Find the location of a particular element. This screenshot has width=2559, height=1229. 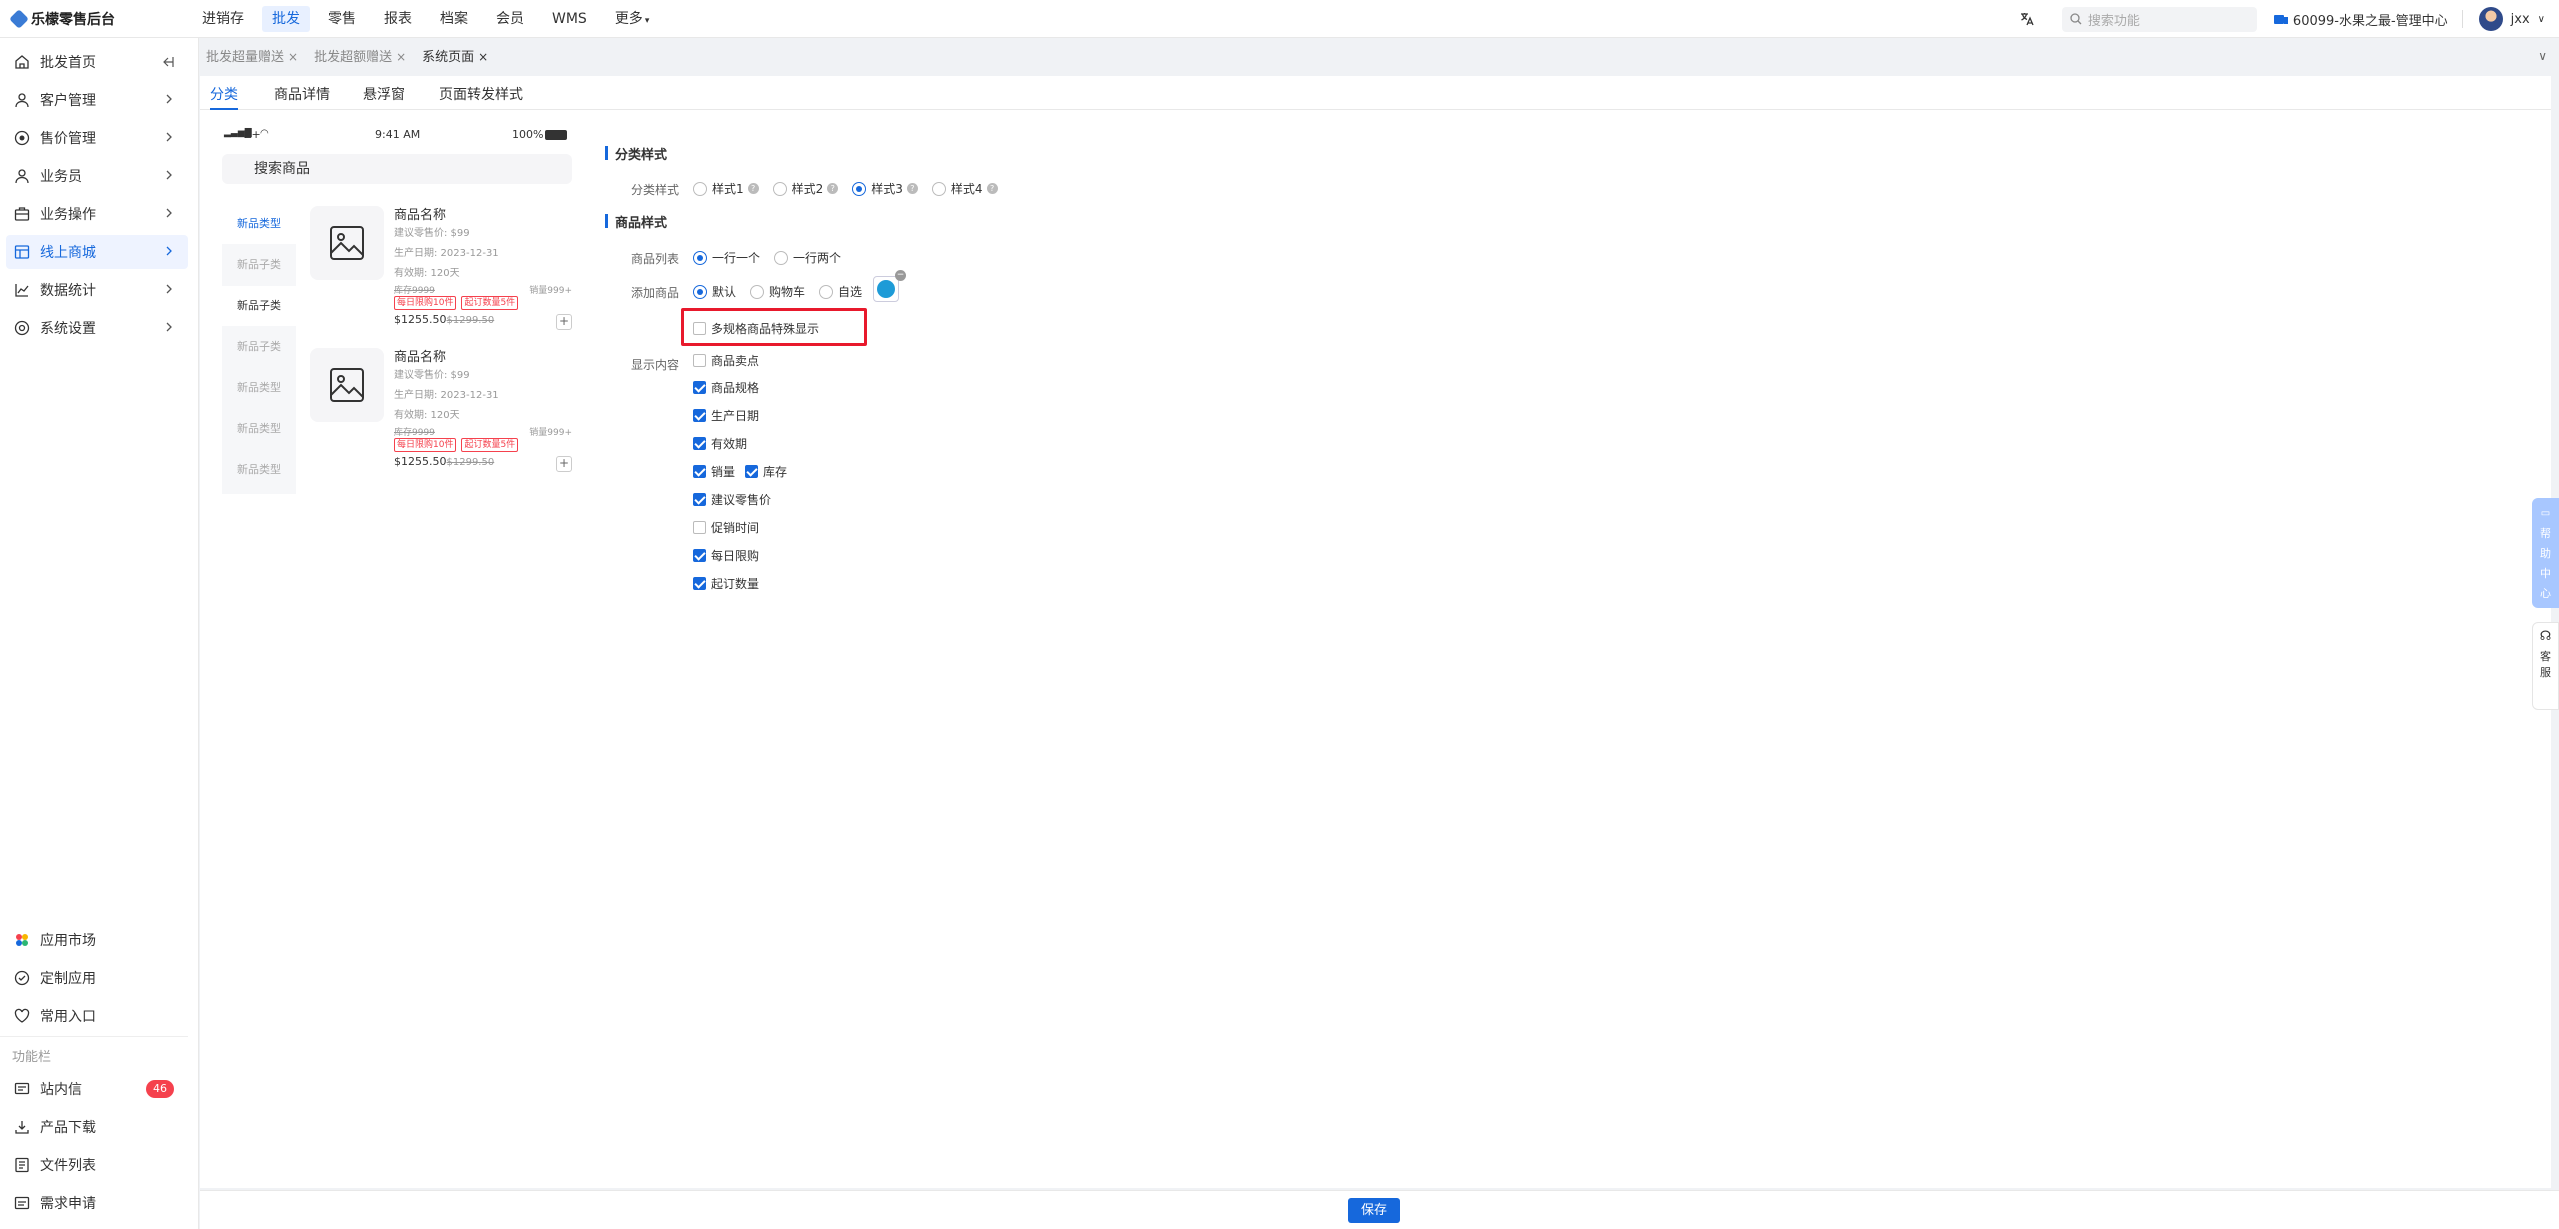

store-selector: 60099-水果之最-管理中心 is located at coordinates (2360, 19).